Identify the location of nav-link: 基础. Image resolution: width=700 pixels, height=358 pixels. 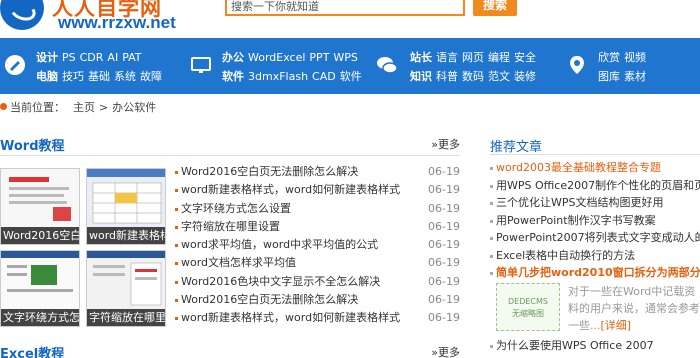
(99, 76).